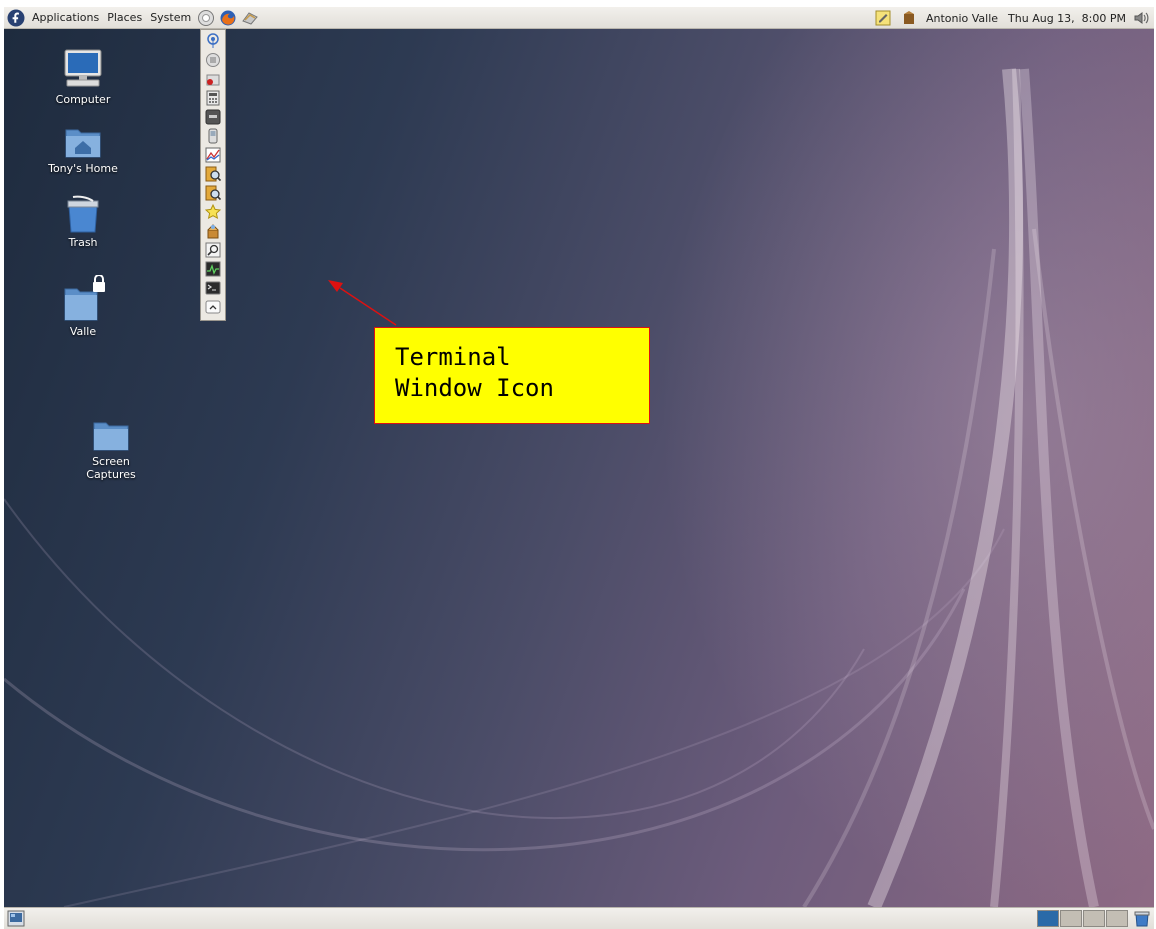 Image resolution: width=1156 pixels, height=929 pixels. Describe the element at coordinates (213, 79) in the screenshot. I see `record-icon` at that location.